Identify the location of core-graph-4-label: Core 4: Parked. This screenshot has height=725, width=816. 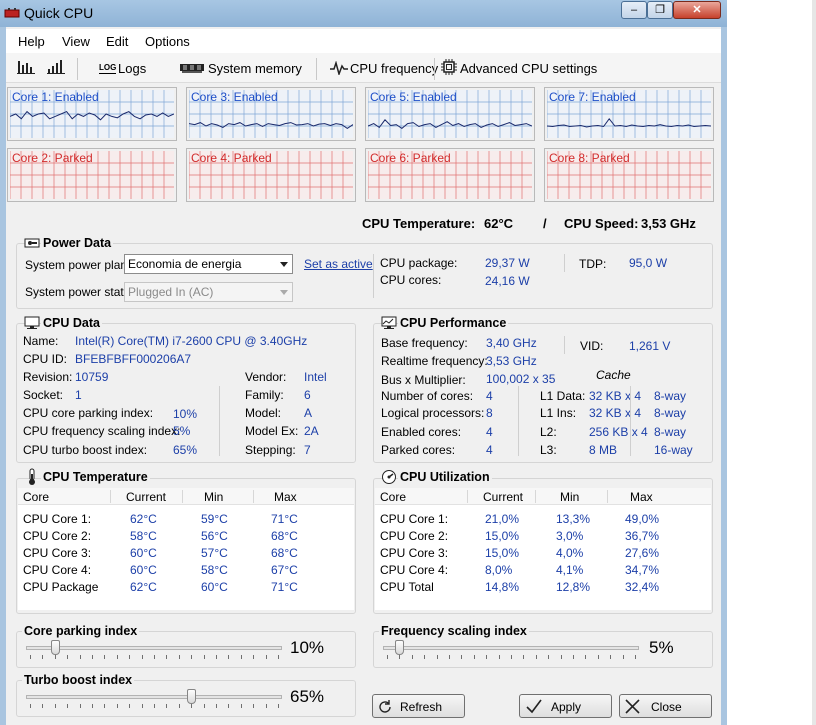
(231, 158).